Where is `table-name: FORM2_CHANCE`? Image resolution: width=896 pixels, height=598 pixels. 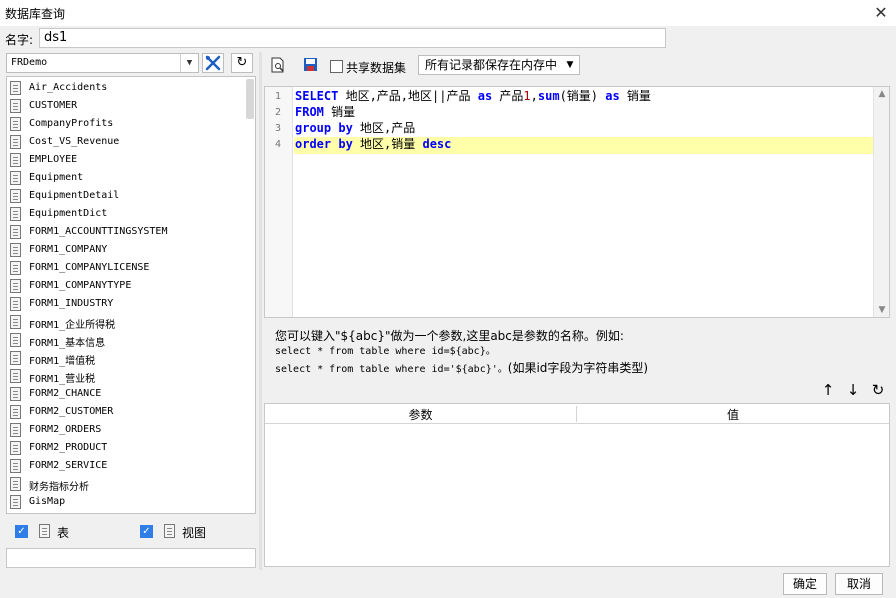 table-name: FORM2_CHANCE is located at coordinates (65, 393).